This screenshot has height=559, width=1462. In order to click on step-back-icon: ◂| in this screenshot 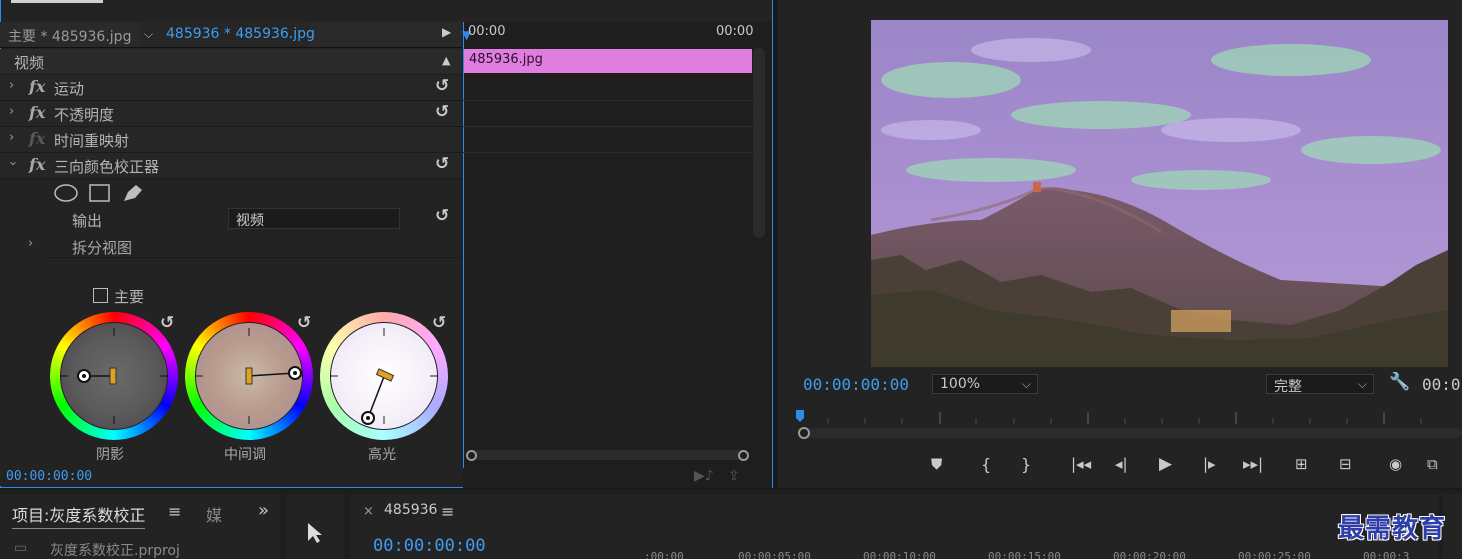, I will do `click(1121, 464)`.